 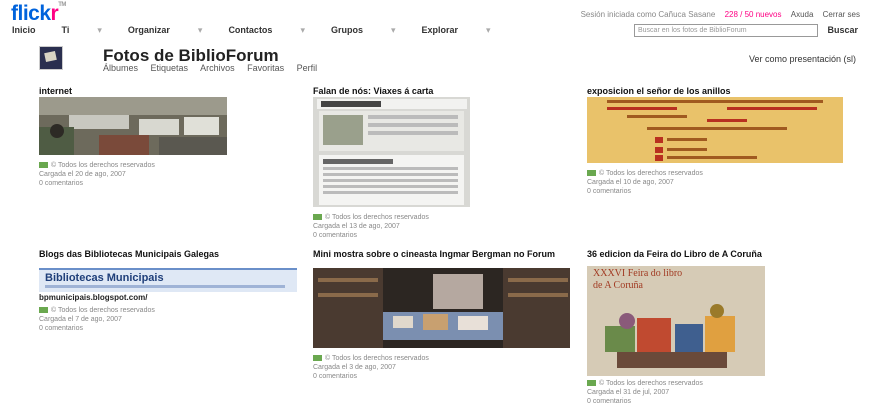 I want to click on upload-date: Cargada el 31 de jul, 2007, so click(x=628, y=392).